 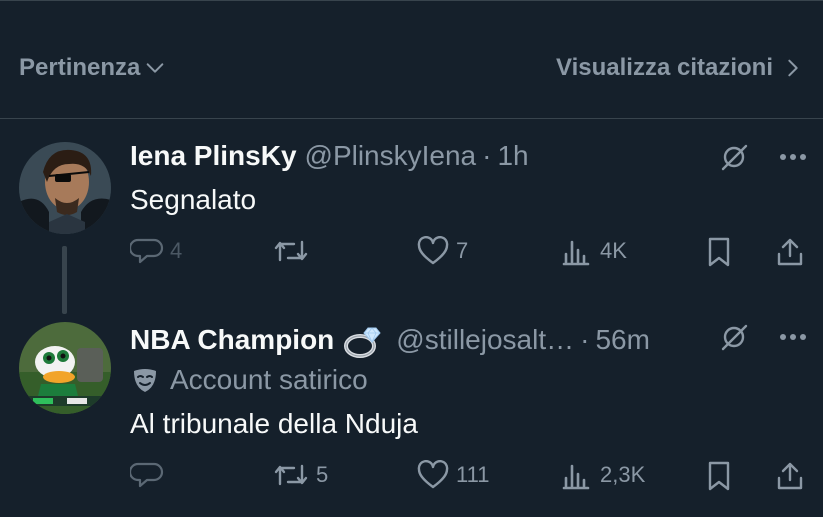 I want to click on reply-sort-bar: Pertinenza Visualizza citazioni, so click(x=411, y=69).